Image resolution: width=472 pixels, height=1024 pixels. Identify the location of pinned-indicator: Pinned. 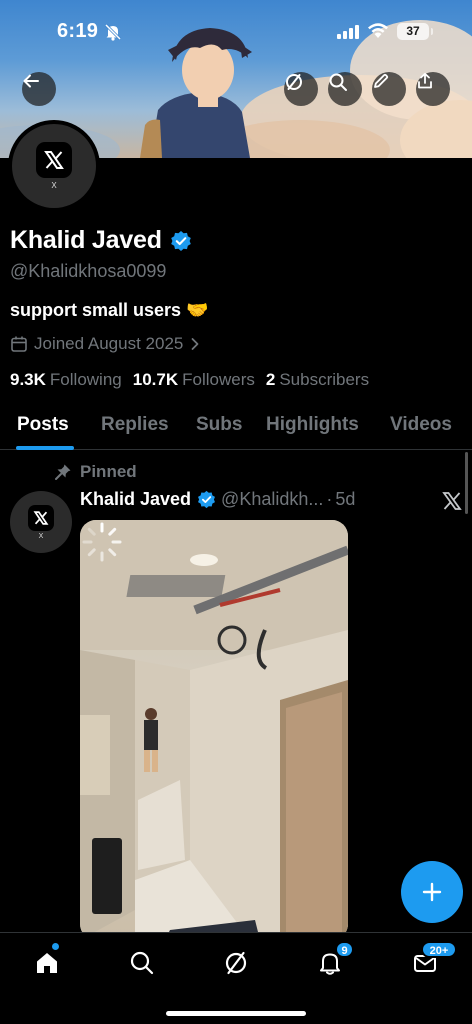
(95, 472).